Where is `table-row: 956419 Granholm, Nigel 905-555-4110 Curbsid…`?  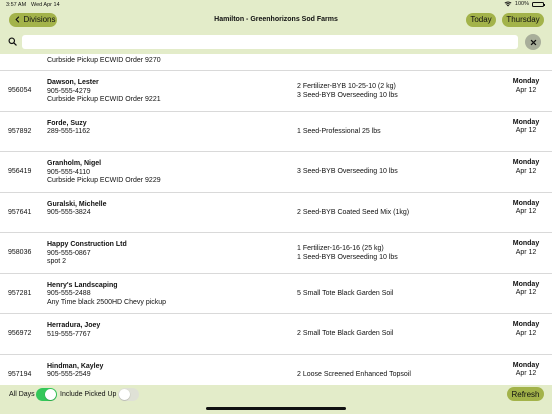 table-row: 956419 Granholm, Nigel 905-555-4110 Curbsid… is located at coordinates (276, 172).